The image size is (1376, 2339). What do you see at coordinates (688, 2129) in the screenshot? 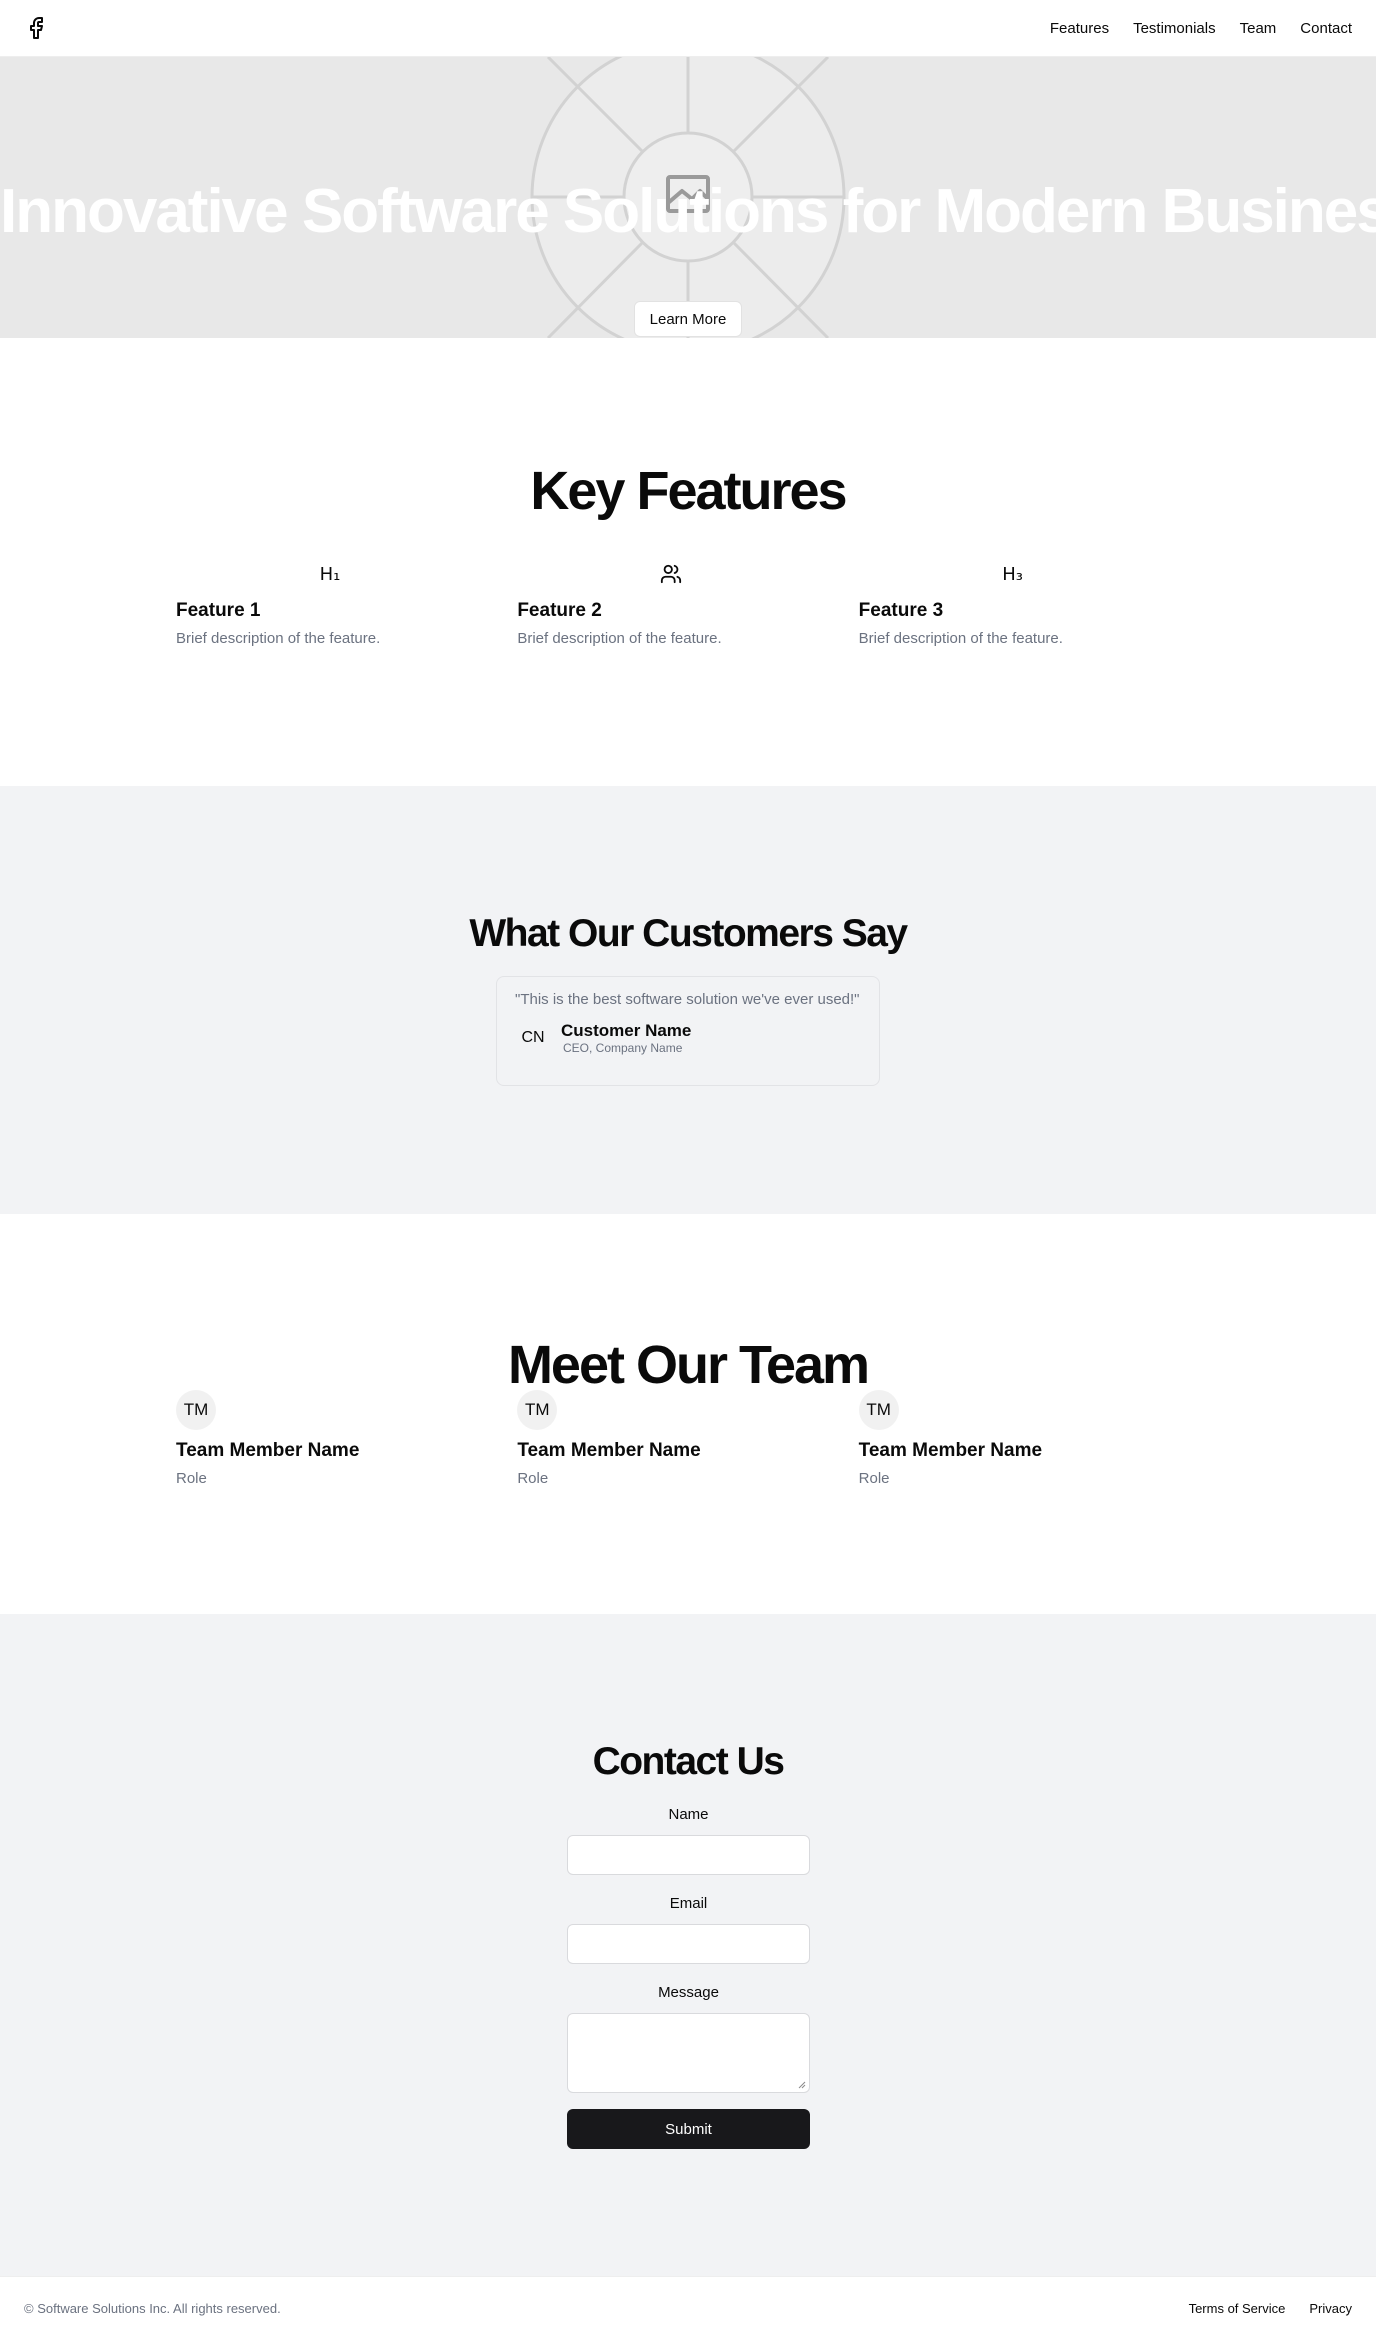
I see `submit-button: Submit` at bounding box center [688, 2129].